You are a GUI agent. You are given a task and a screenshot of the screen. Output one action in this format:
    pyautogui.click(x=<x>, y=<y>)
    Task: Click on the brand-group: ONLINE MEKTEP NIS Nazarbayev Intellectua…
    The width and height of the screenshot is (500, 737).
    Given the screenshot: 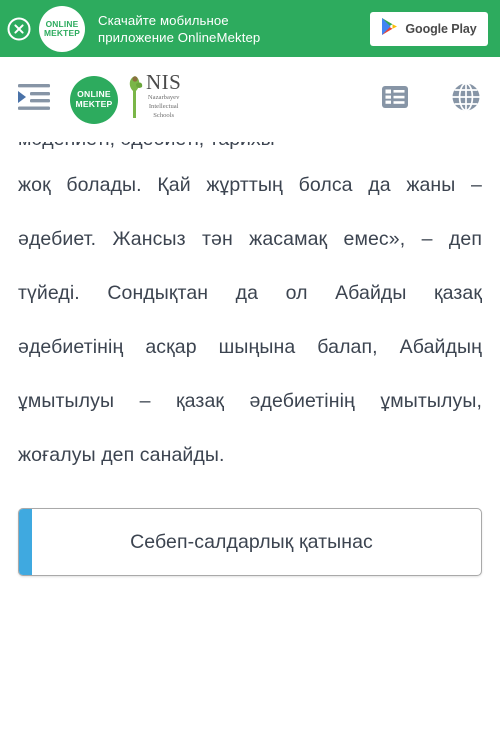 What is the action you would take?
    pyautogui.click(x=125, y=99)
    